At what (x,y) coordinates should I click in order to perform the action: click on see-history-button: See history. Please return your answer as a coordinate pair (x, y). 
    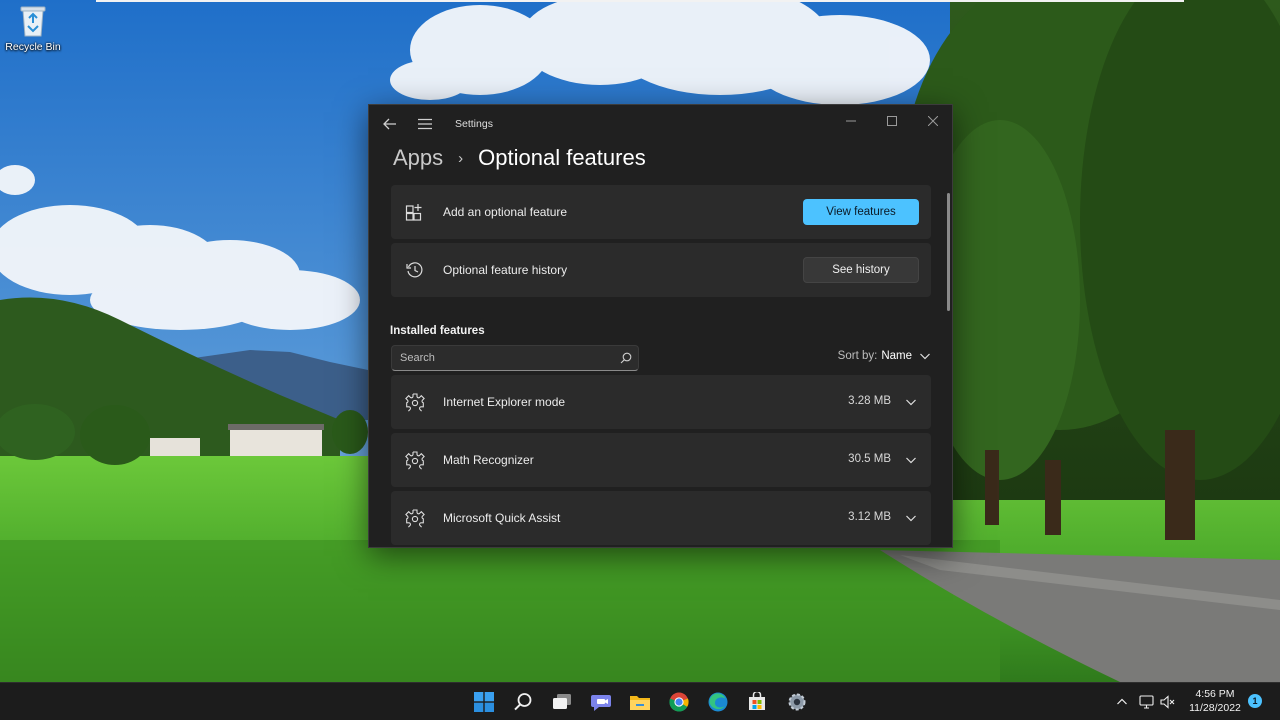
    Looking at the image, I should click on (861, 270).